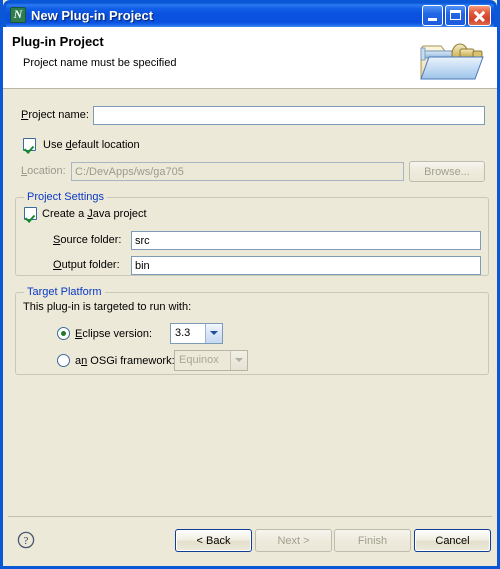  I want to click on source-folder-label: Source folder:, so click(87, 240).